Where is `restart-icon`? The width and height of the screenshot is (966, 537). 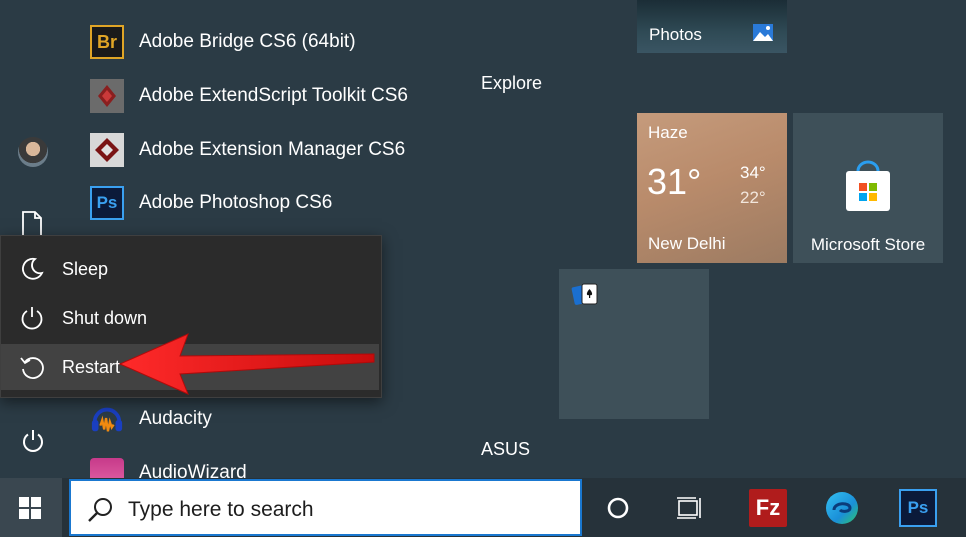
restart-icon is located at coordinates (32, 368).